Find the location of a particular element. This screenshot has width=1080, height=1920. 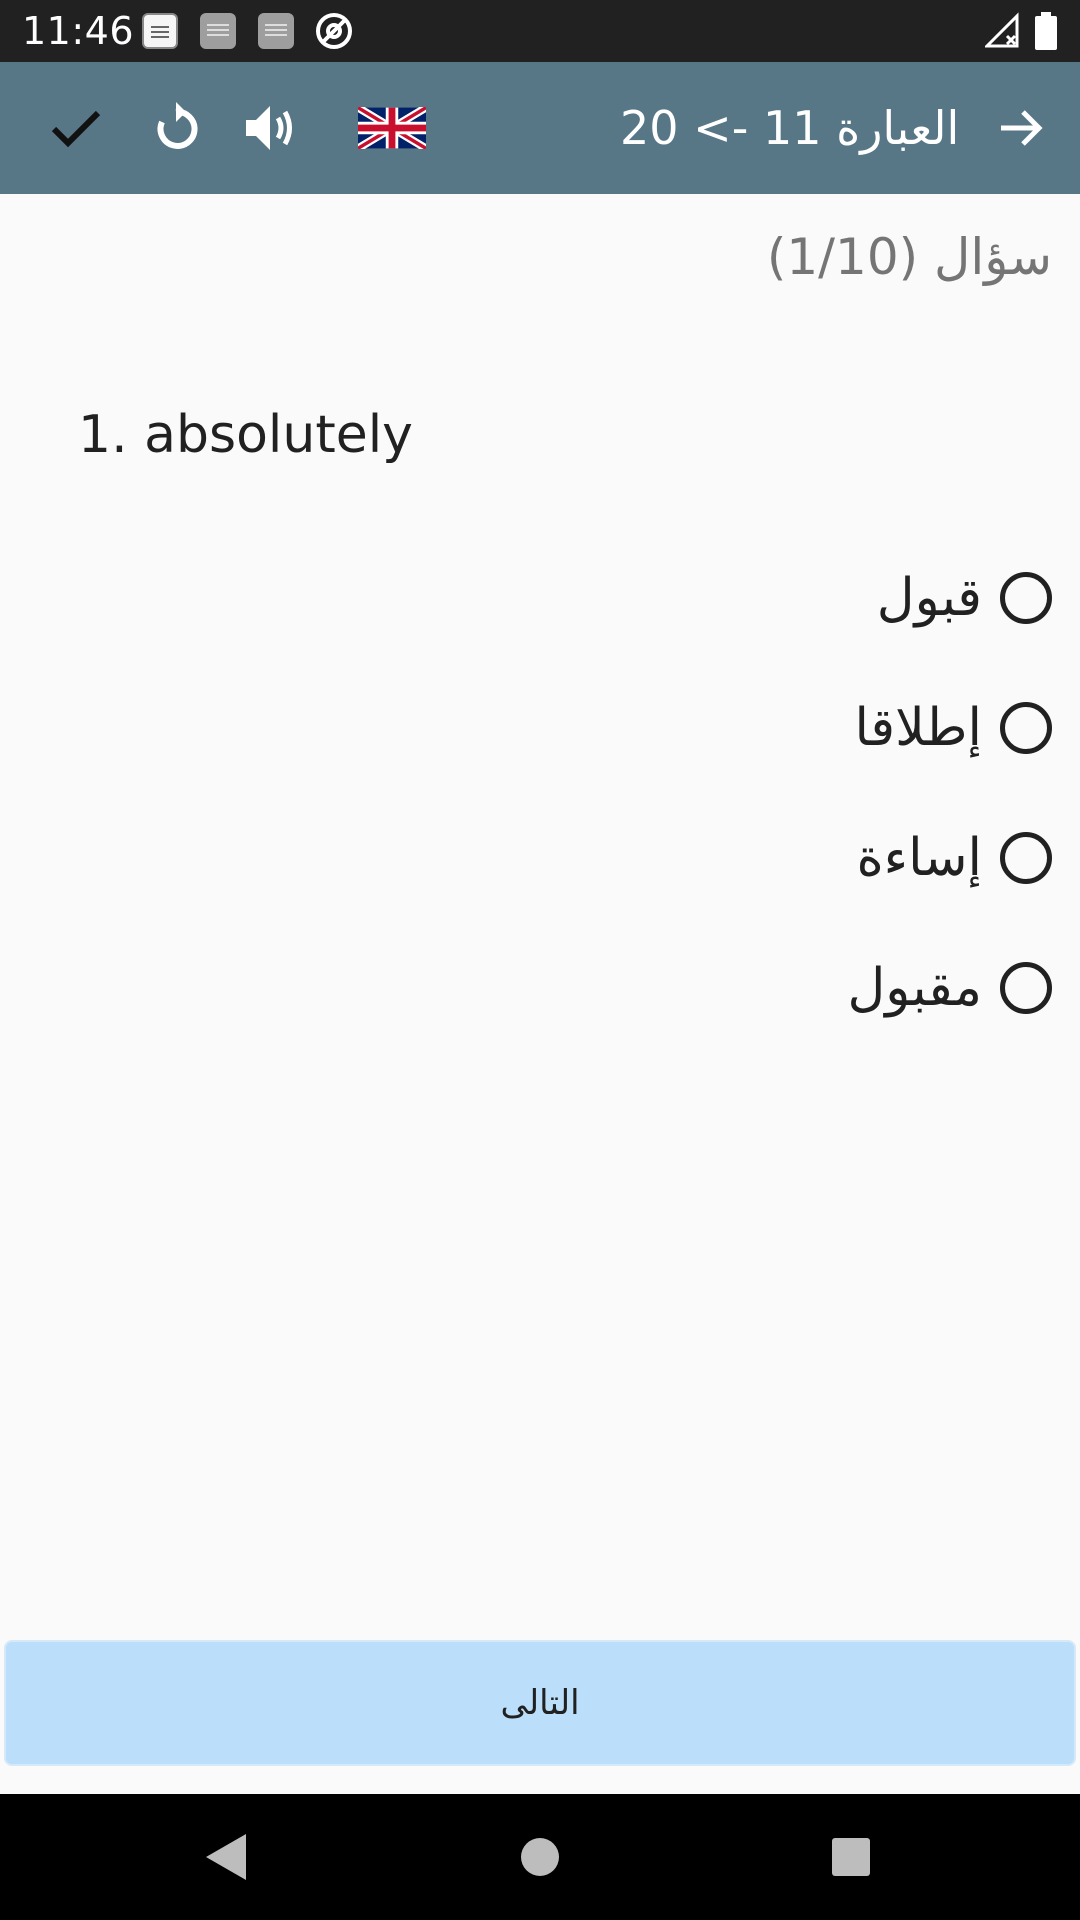

answer-option: قبول is located at coordinates (964, 598).